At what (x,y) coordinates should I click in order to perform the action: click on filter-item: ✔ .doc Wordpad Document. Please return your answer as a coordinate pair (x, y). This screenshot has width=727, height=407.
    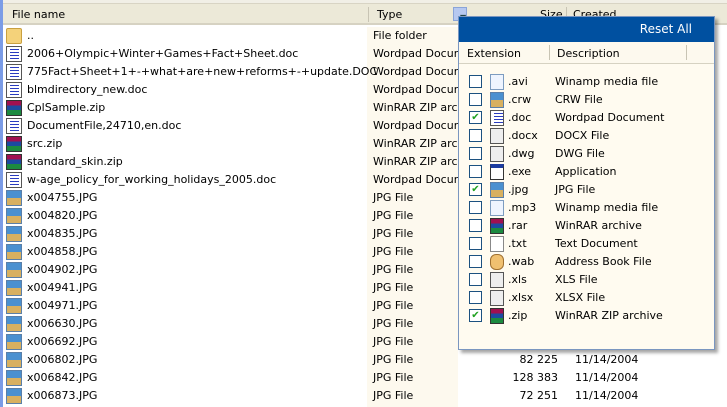
    Looking at the image, I should click on (586, 118).